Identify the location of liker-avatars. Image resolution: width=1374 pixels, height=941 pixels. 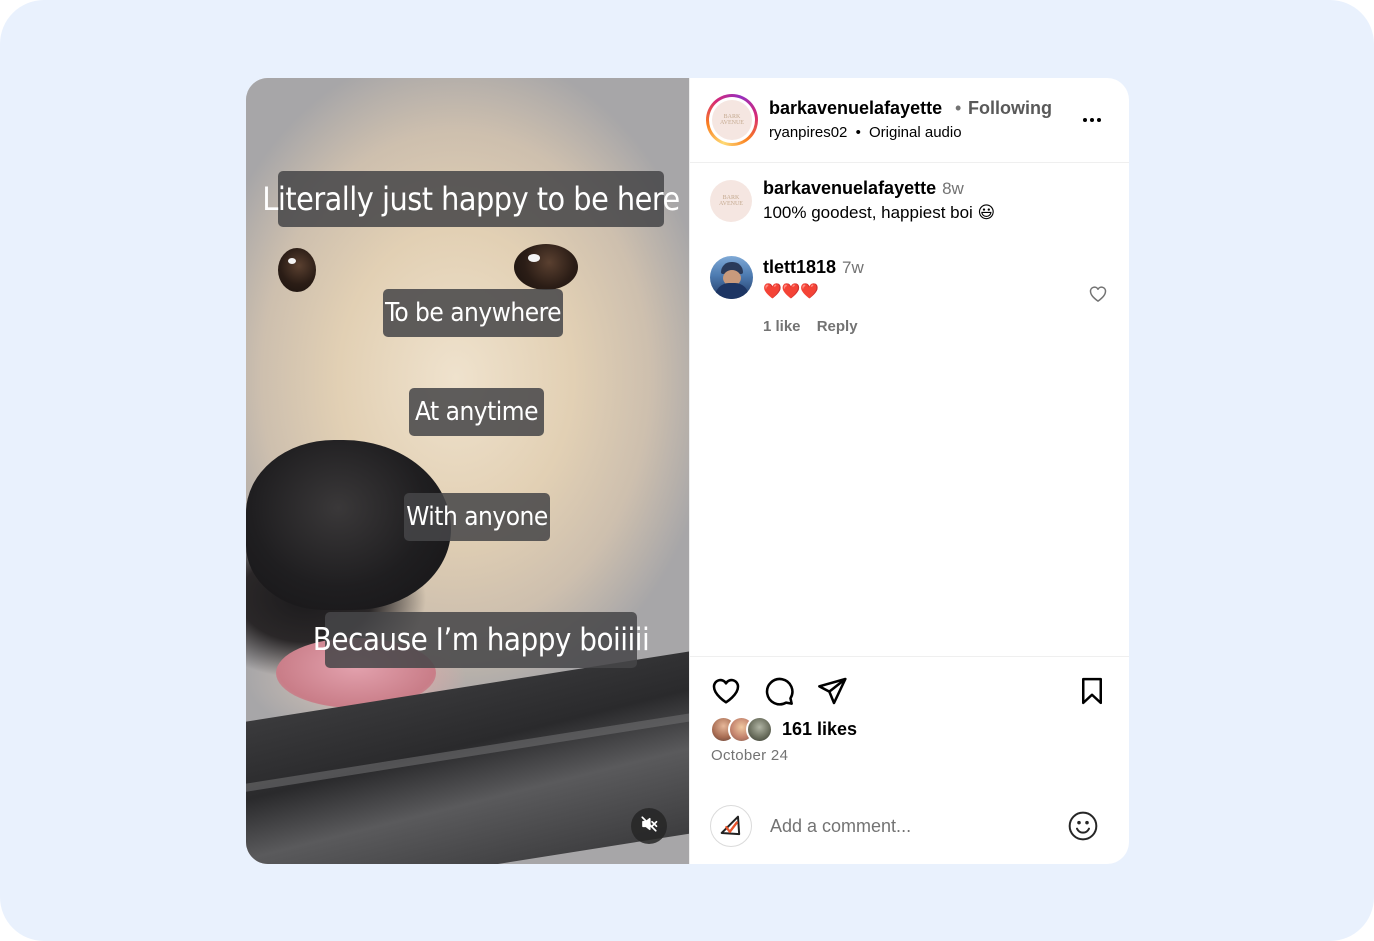
(744, 730).